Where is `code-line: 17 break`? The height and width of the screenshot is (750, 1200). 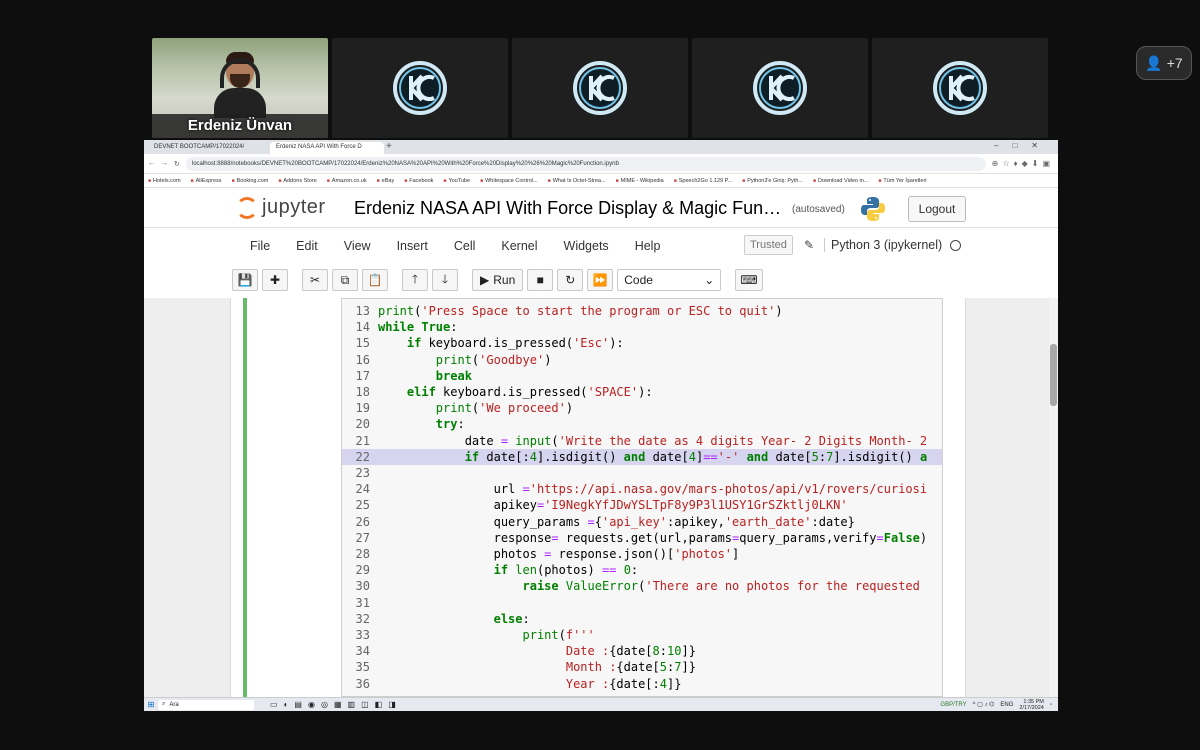 code-line: 17 break is located at coordinates (642, 376).